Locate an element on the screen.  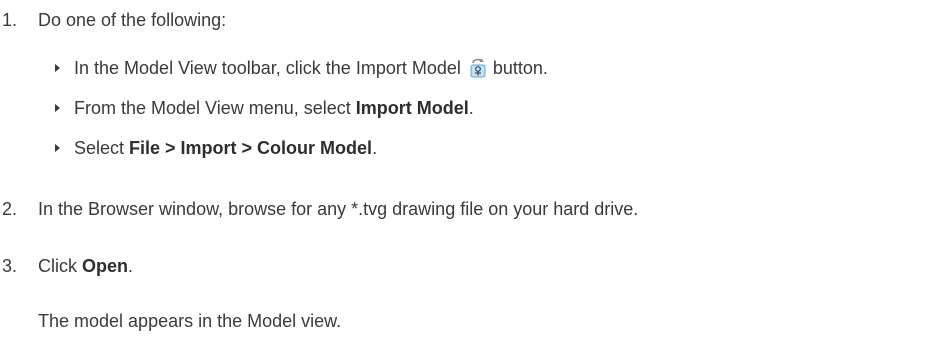
menu-path-colour-model: File > Import > Colour Model is located at coordinates (251, 148).